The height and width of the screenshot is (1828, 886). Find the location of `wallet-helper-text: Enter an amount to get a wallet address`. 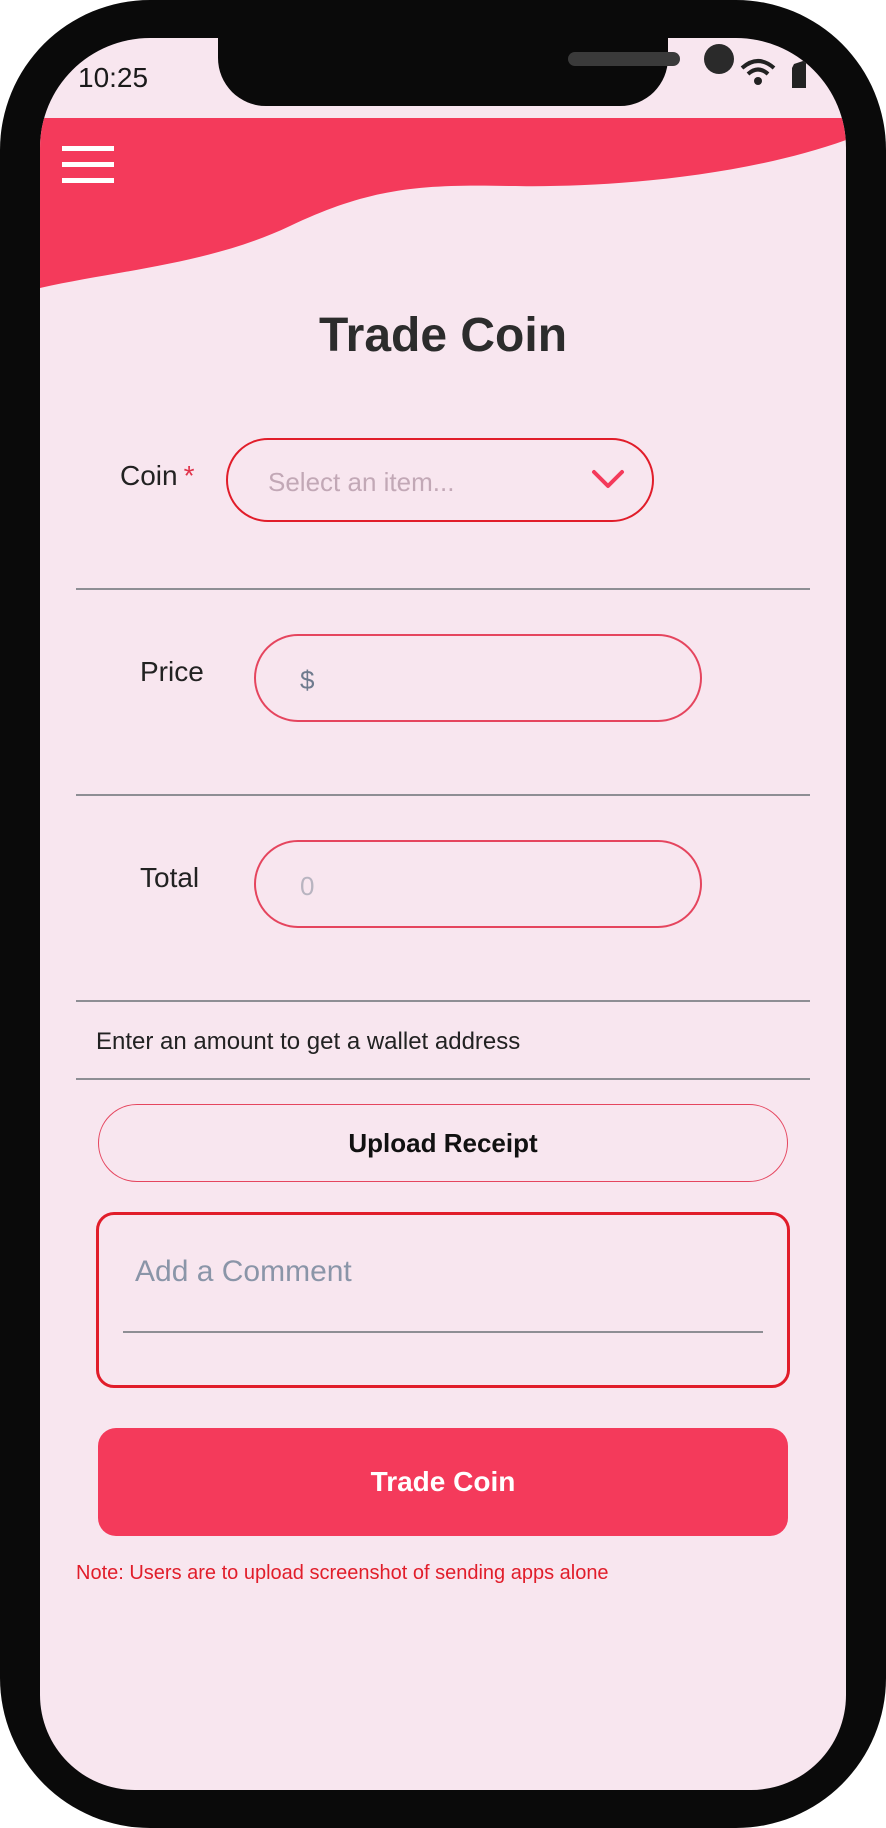

wallet-helper-text: Enter an amount to get a wallet address is located at coordinates (308, 1041).